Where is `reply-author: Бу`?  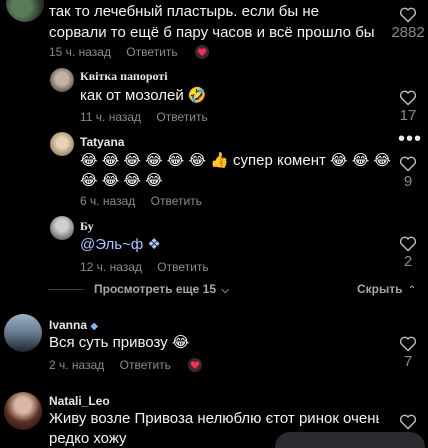 reply-author: Бу is located at coordinates (87, 226).